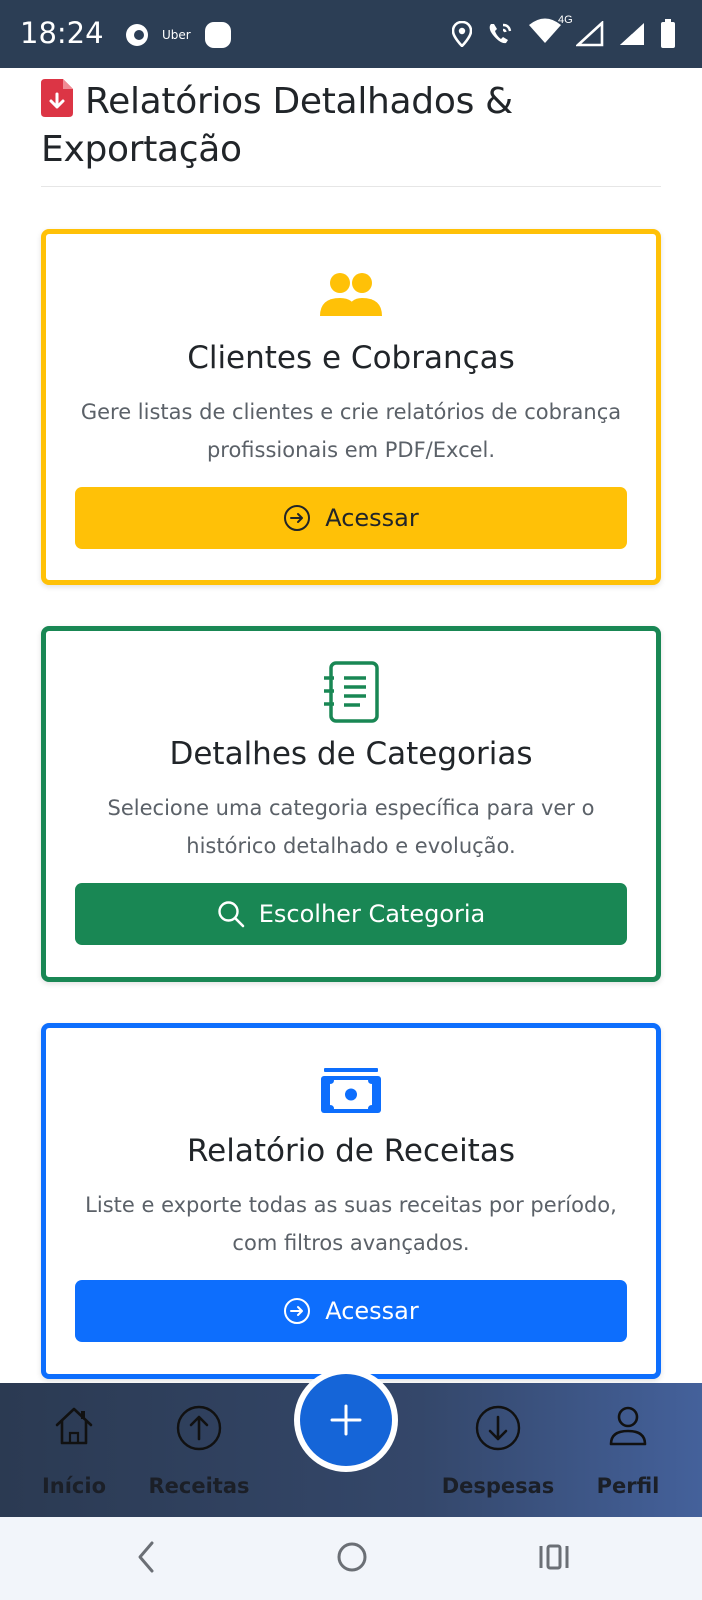 This screenshot has width=702, height=1600. What do you see at coordinates (668, 33) in the screenshot?
I see `battery-icon` at bounding box center [668, 33].